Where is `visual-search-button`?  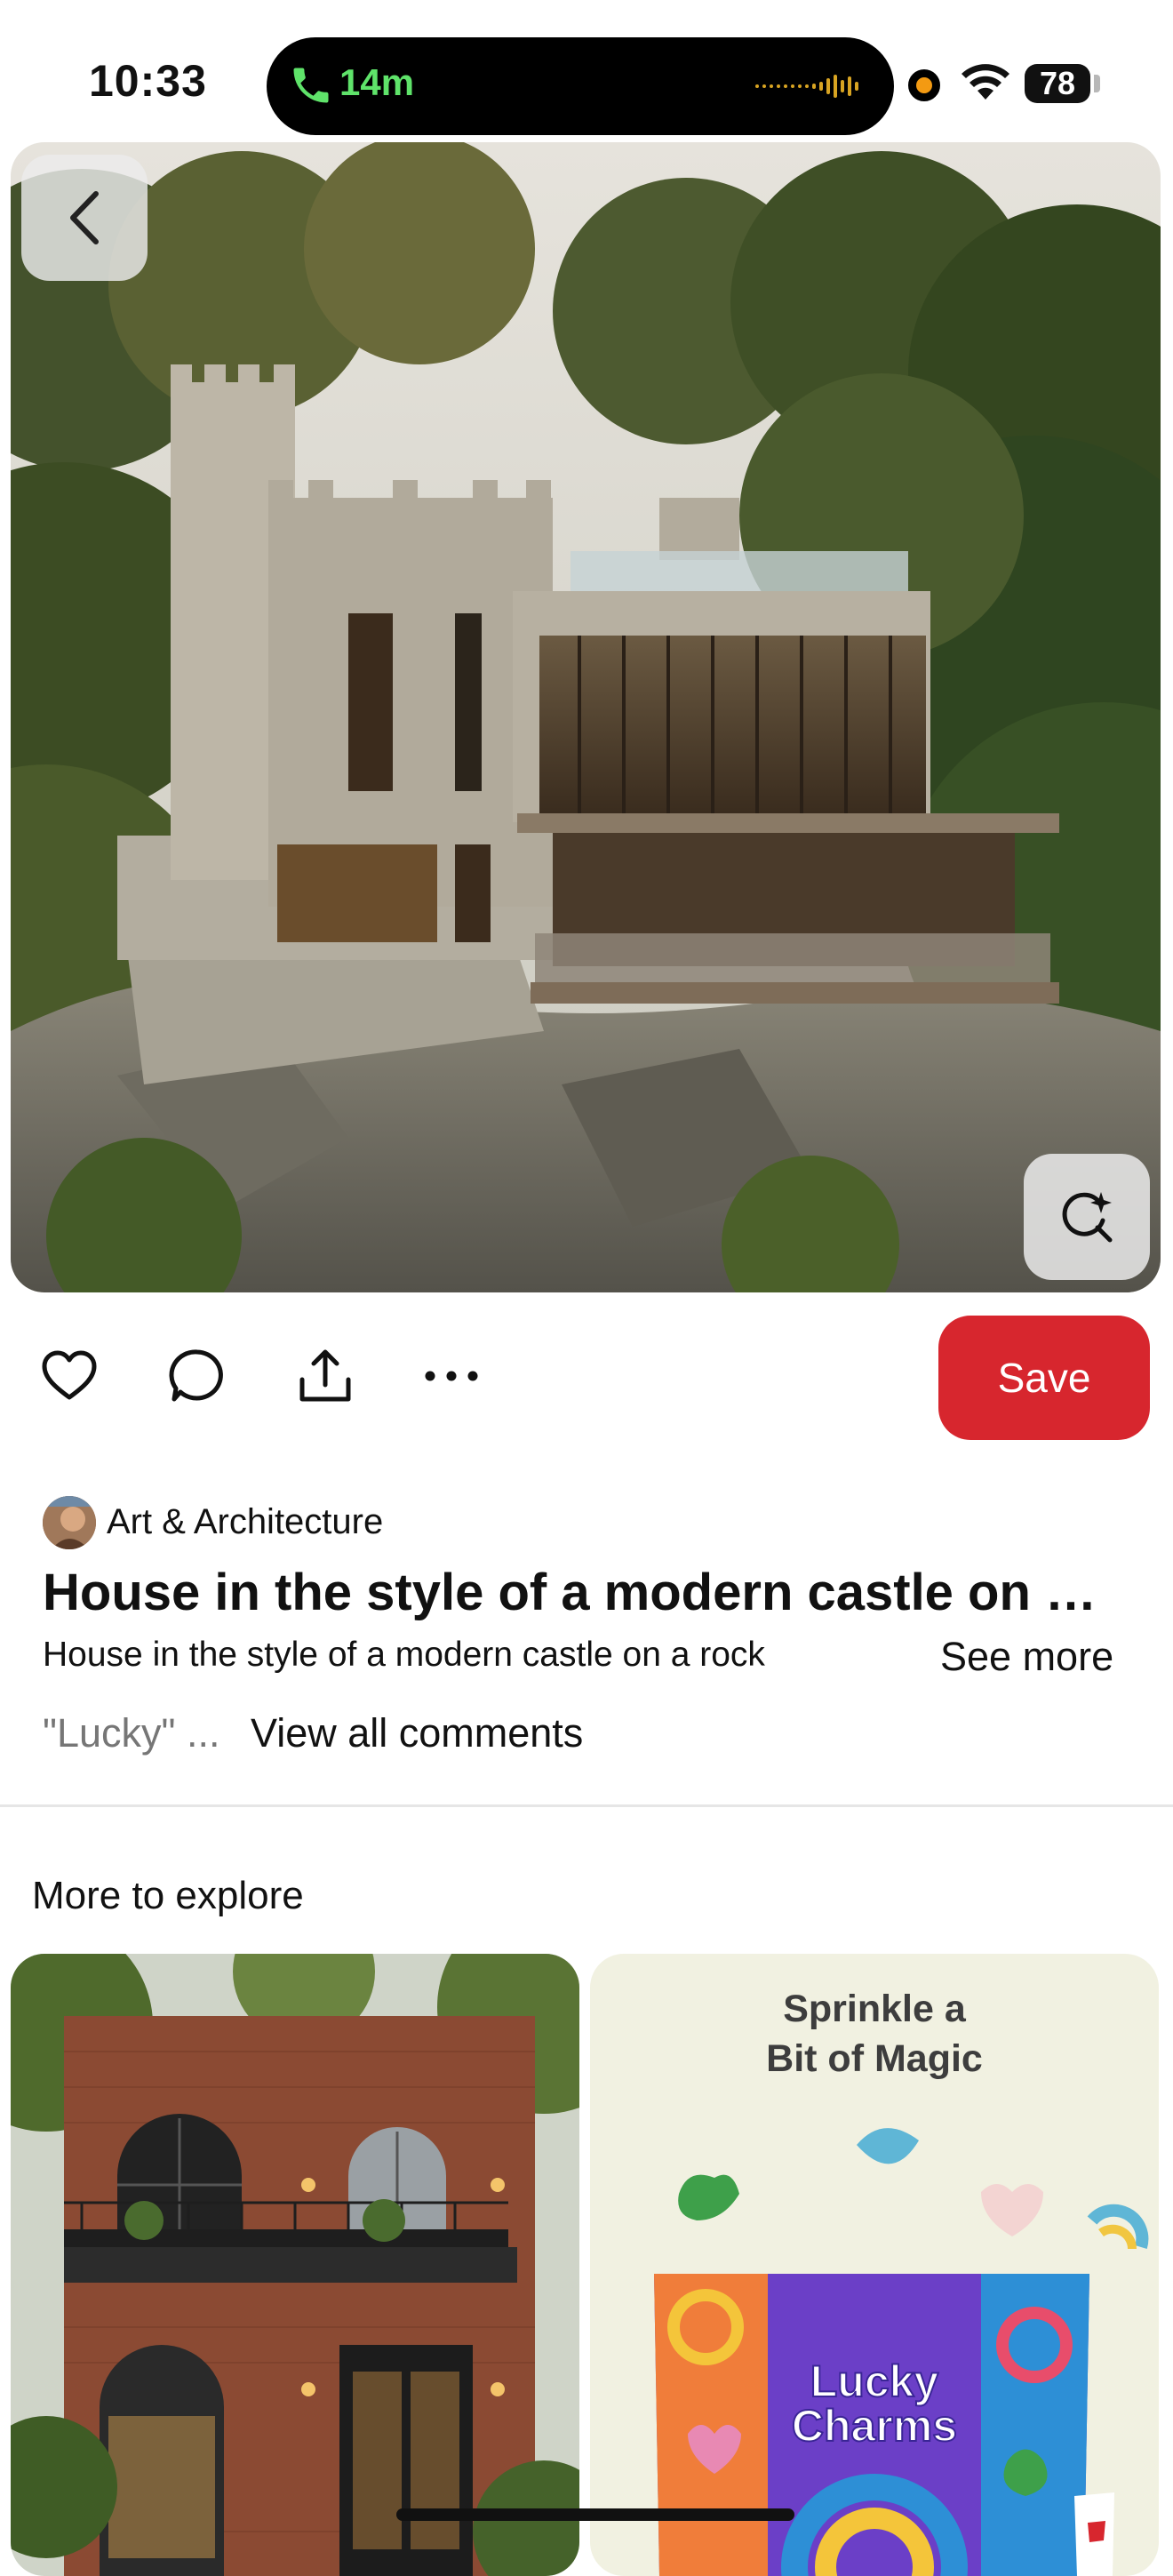 visual-search-button is located at coordinates (1087, 1217).